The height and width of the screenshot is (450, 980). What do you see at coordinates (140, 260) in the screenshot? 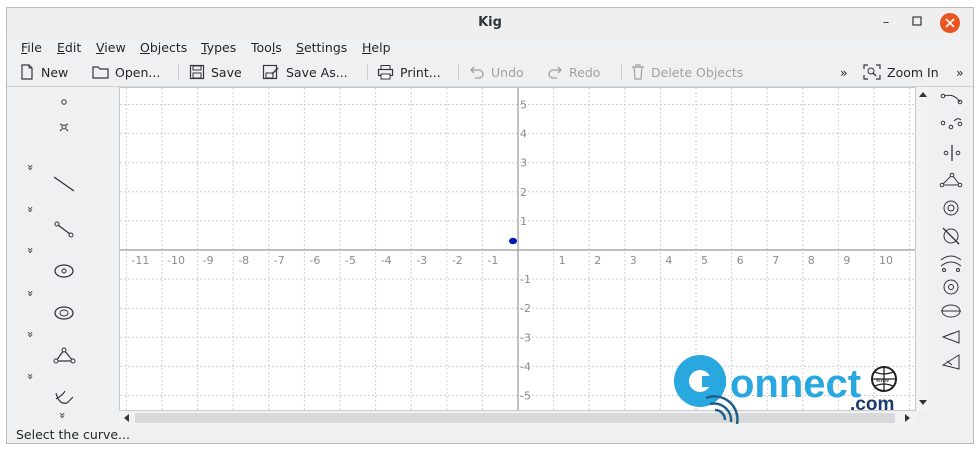
I see `x-tick-label: -11` at bounding box center [140, 260].